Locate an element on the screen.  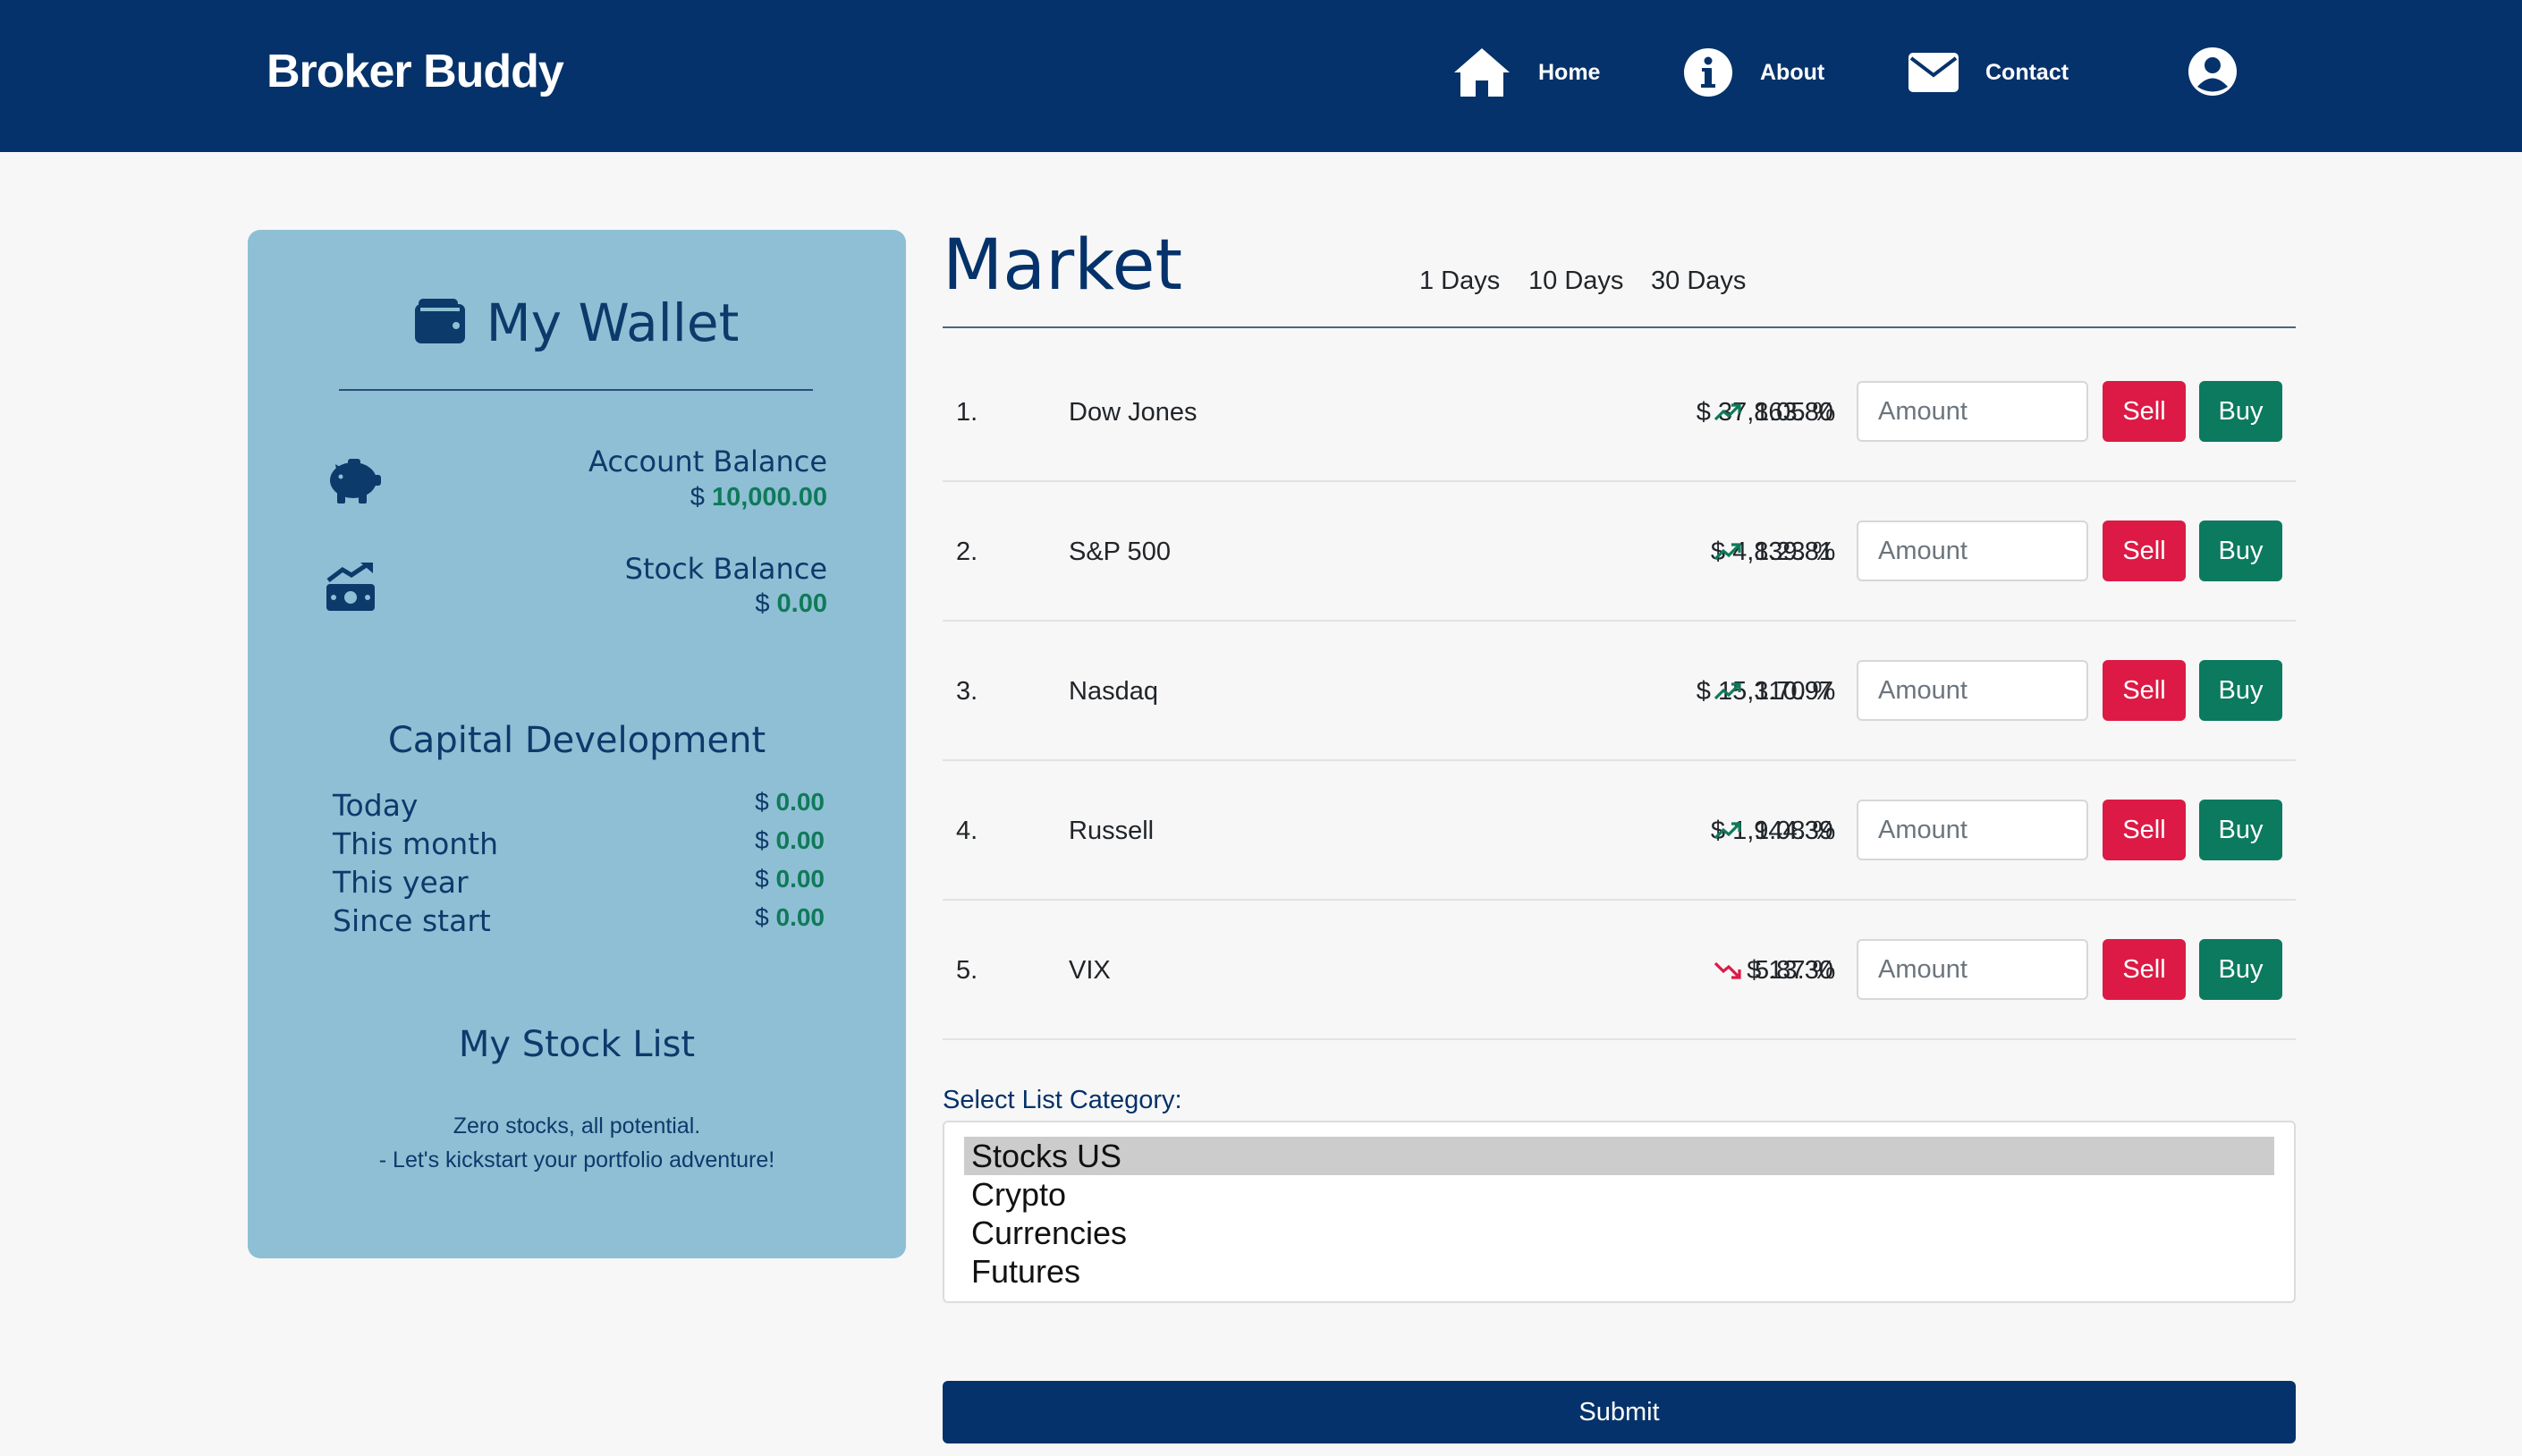
nav-about-label: About is located at coordinates (1792, 72).